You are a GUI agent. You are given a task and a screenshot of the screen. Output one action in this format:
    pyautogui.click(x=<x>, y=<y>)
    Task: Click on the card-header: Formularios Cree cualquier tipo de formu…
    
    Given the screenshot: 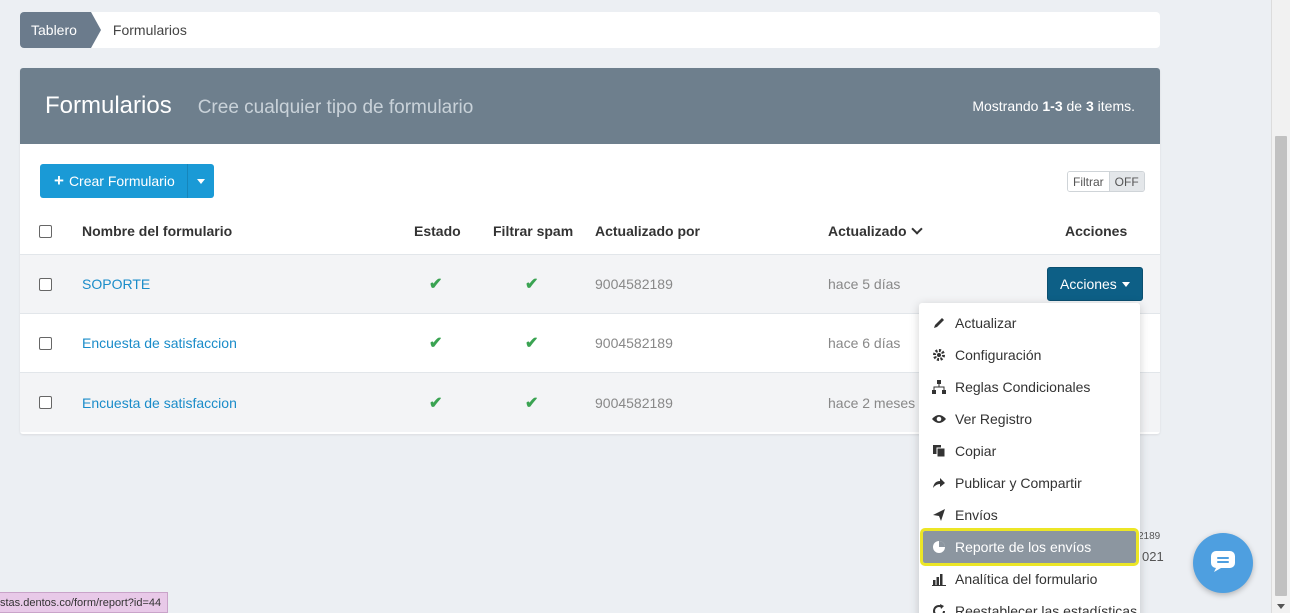 What is the action you would take?
    pyautogui.click(x=590, y=106)
    